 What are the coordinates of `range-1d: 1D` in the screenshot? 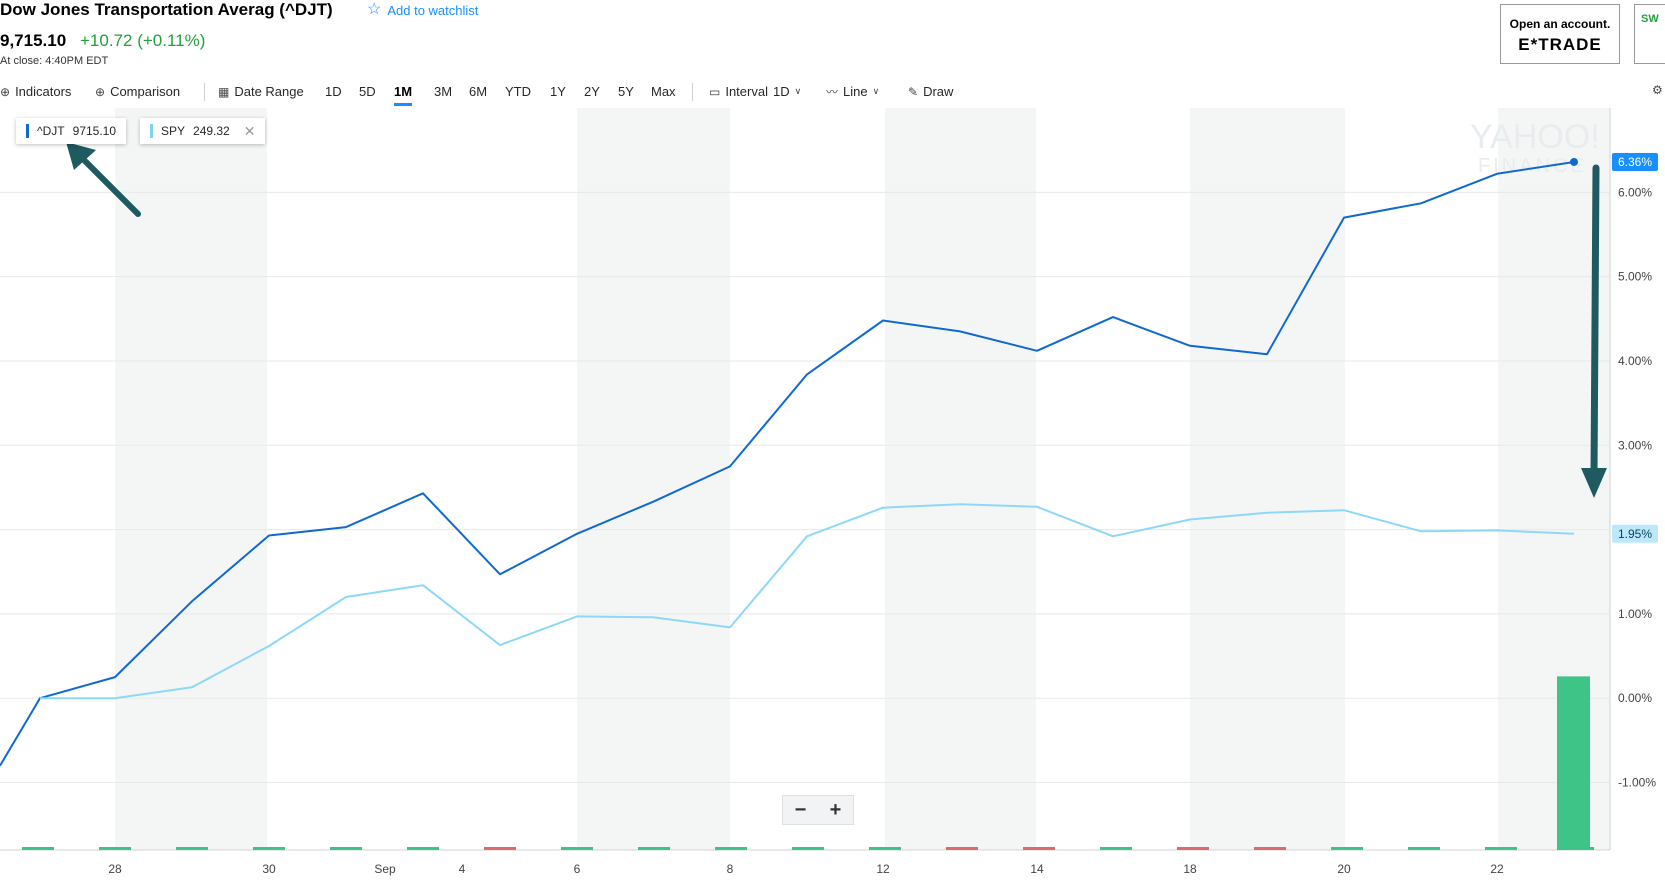 It's located at (333, 91).